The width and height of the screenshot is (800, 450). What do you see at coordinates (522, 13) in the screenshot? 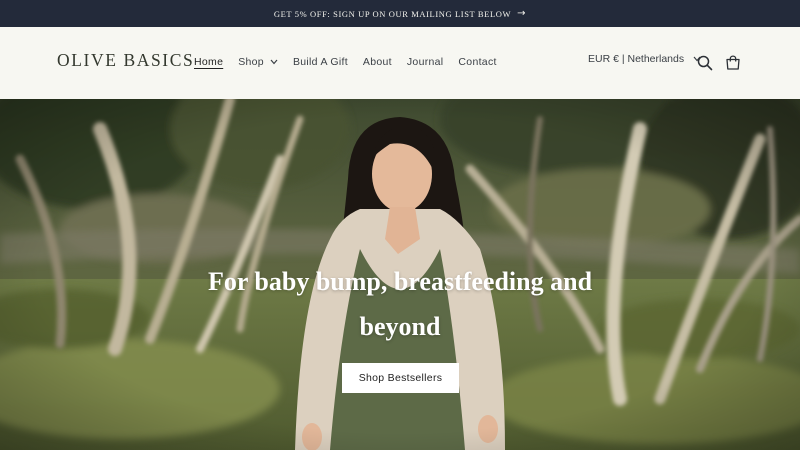
I see `arrow-right-icon: →` at bounding box center [522, 13].